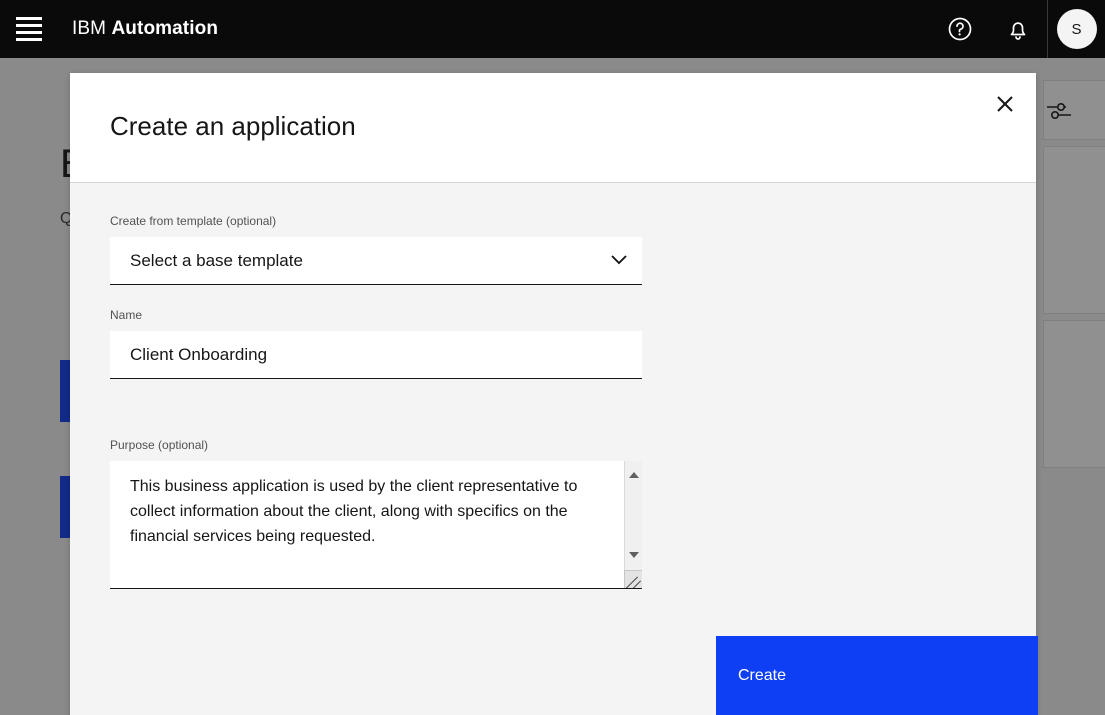  Describe the element at coordinates (960, 29) in the screenshot. I see `help-circle-icon` at that location.